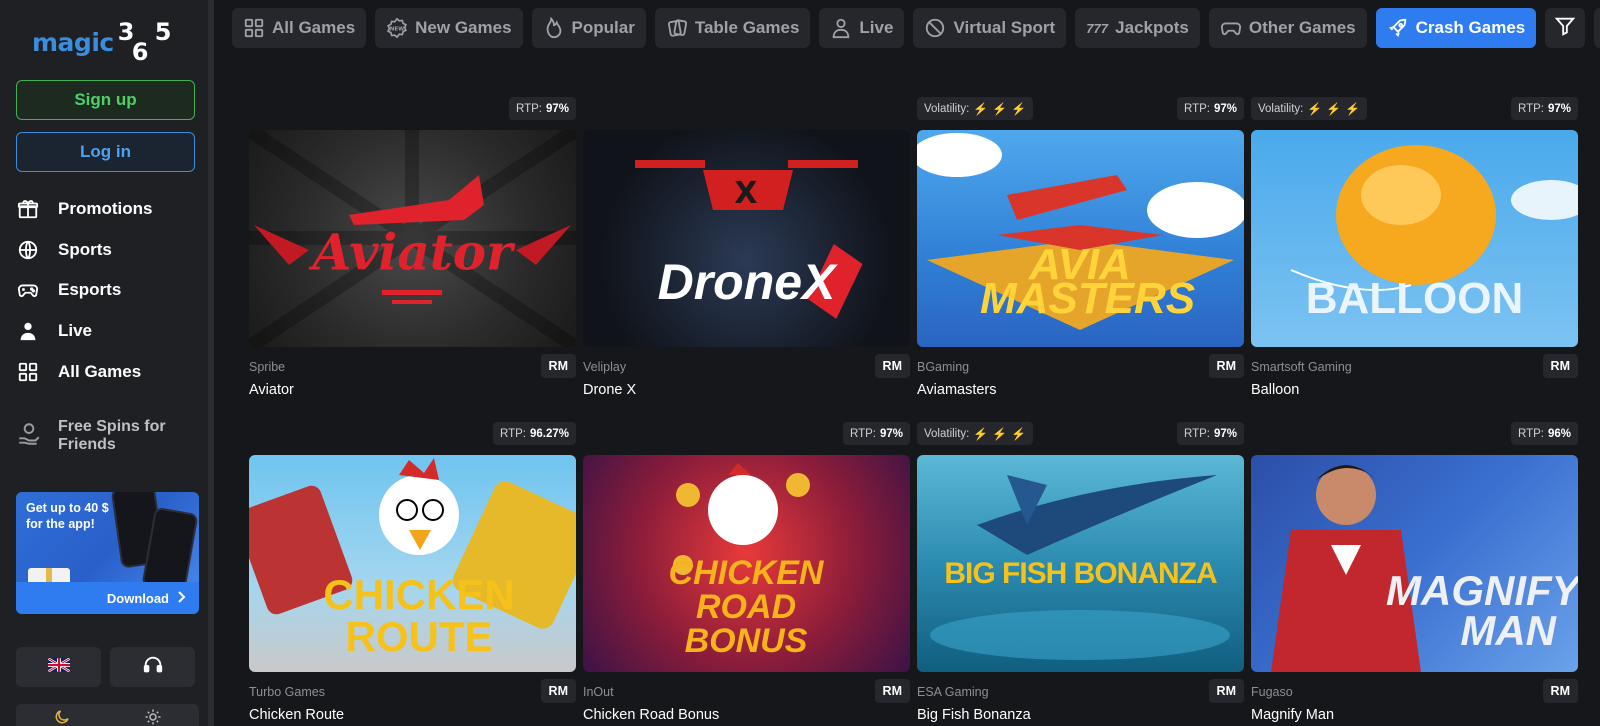 This screenshot has height=726, width=1600. I want to click on game-thumbnail: Aviator, so click(412, 238).